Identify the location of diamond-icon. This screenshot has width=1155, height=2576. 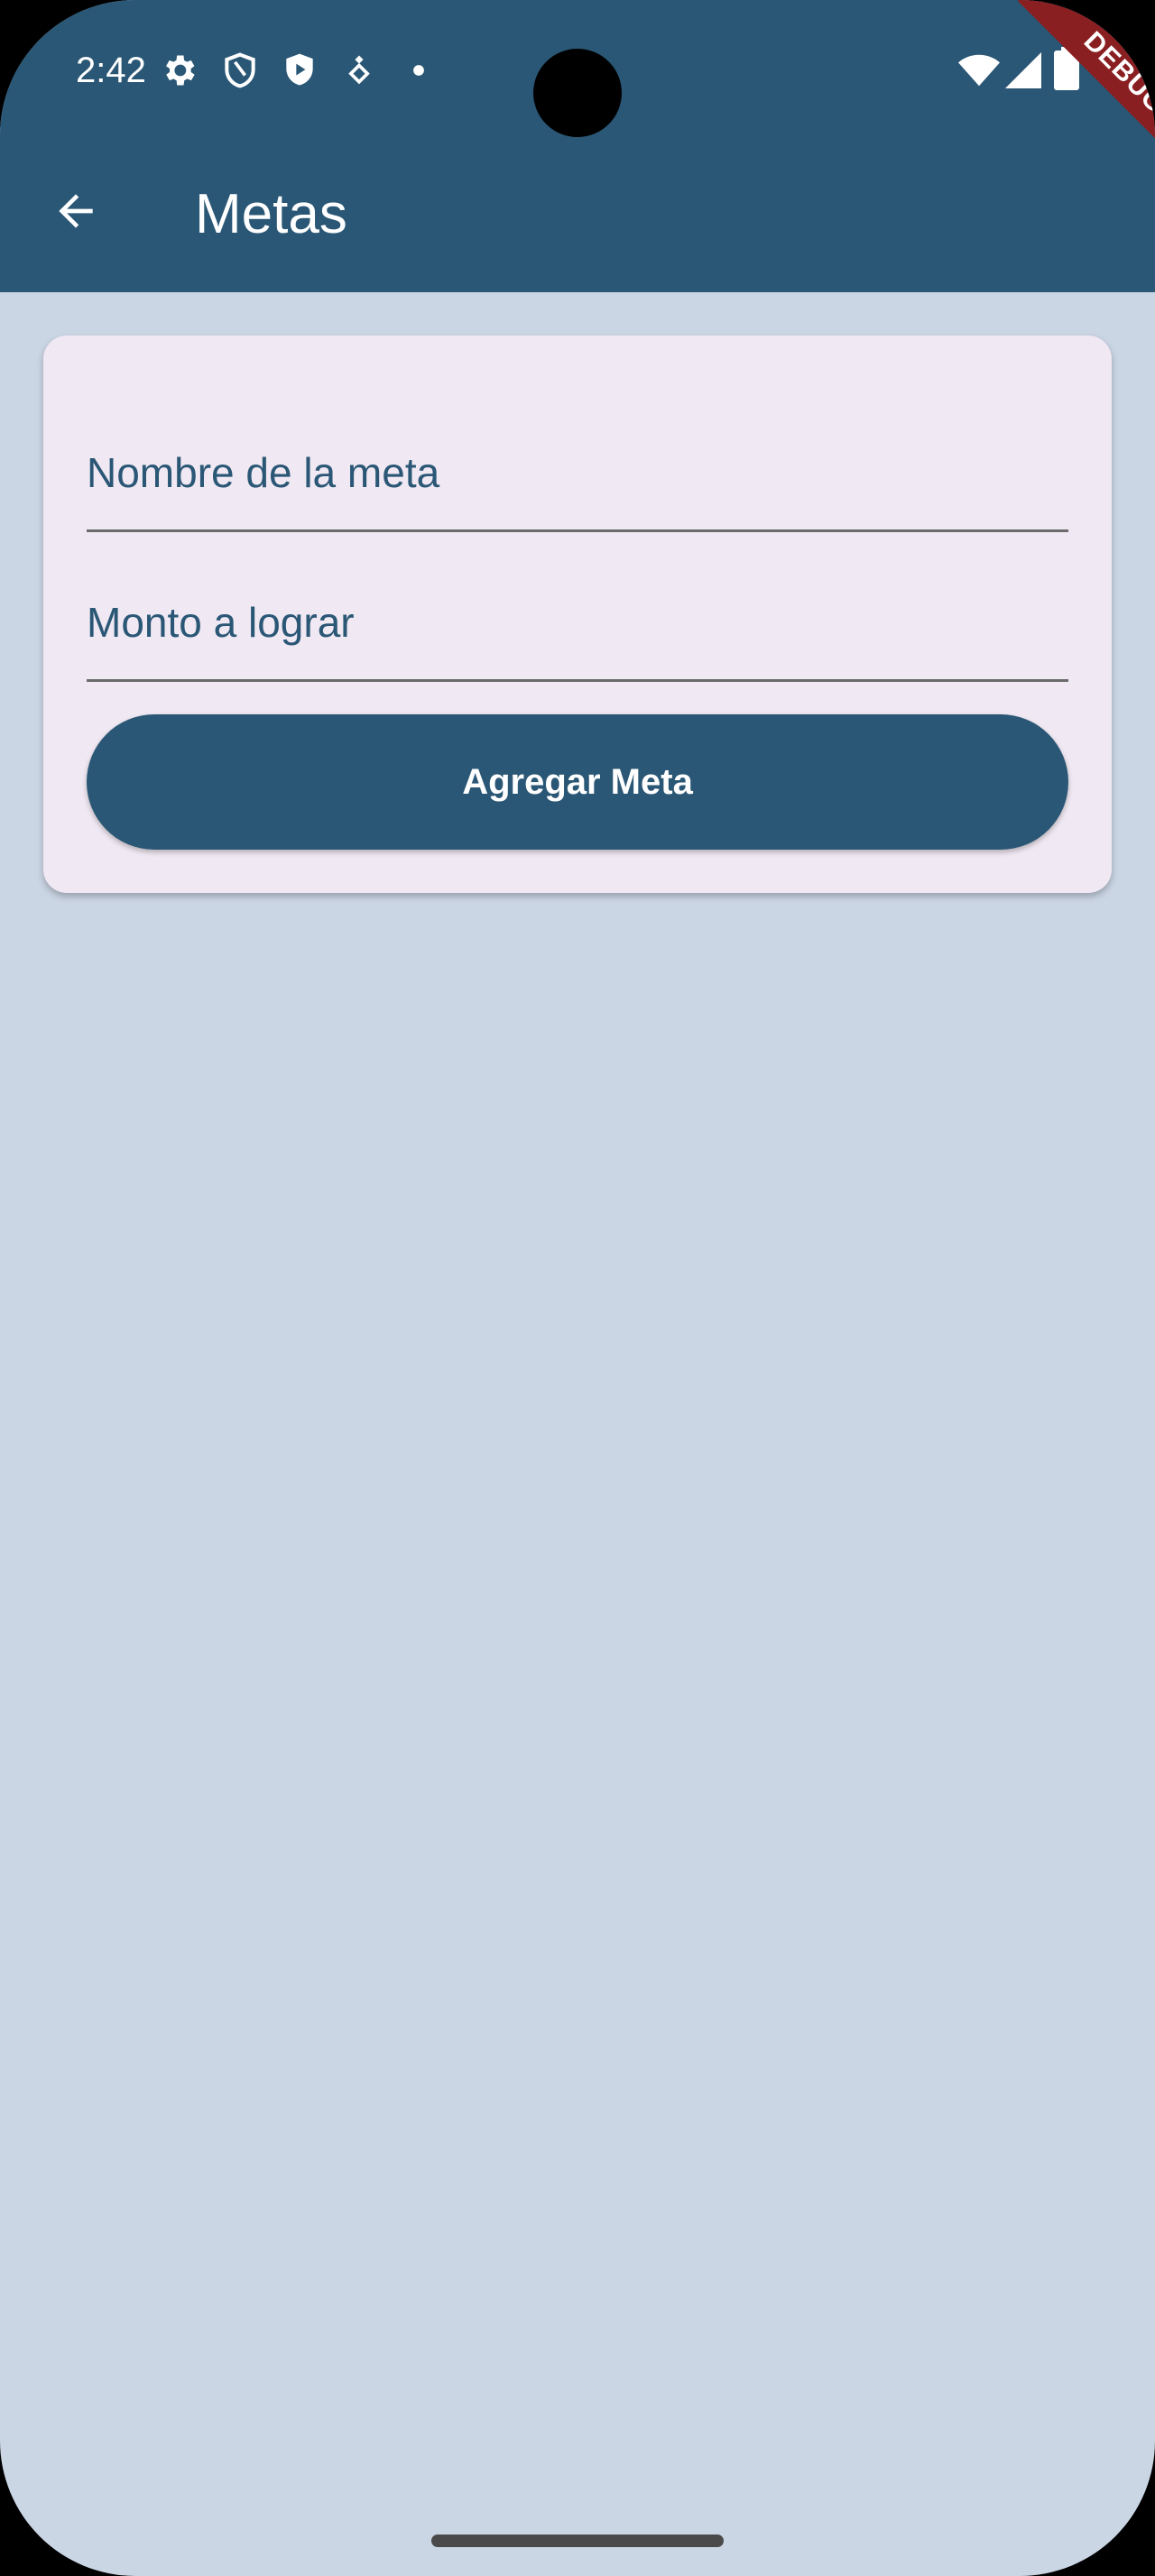
(359, 70).